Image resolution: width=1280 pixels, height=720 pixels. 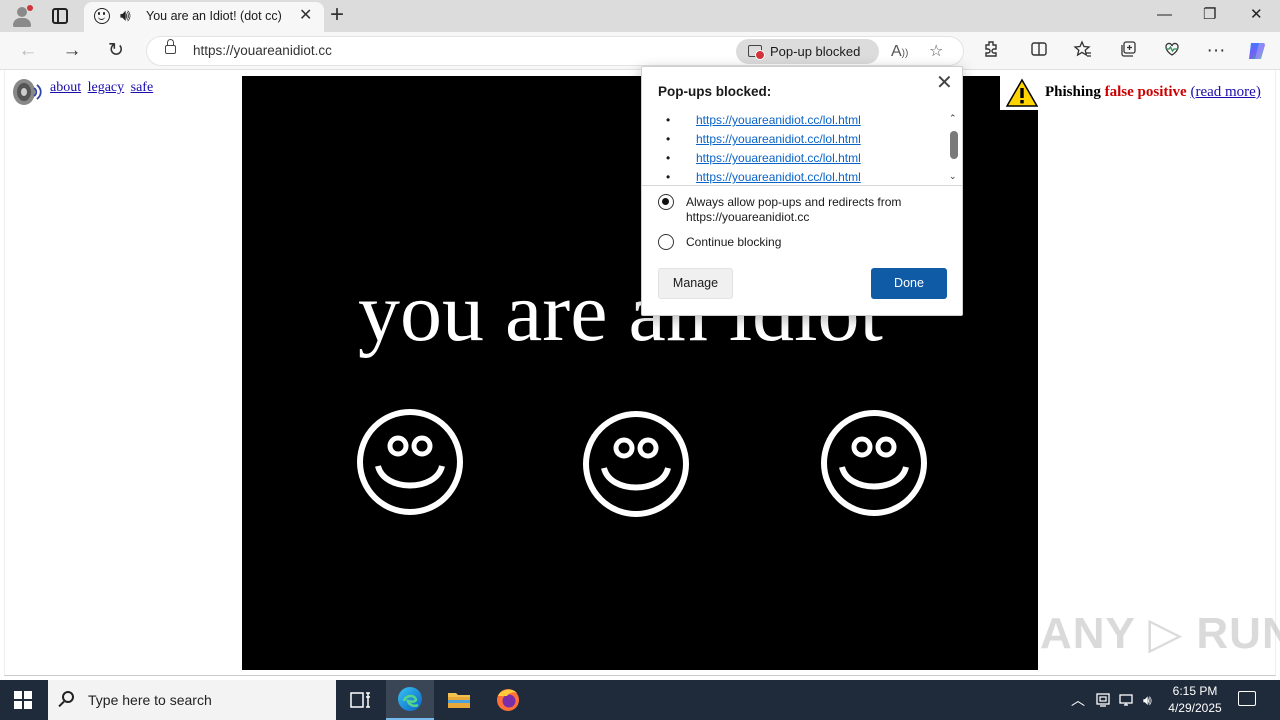 I want to click on dialog-title: Pop-ups blocked:, so click(x=715, y=91).